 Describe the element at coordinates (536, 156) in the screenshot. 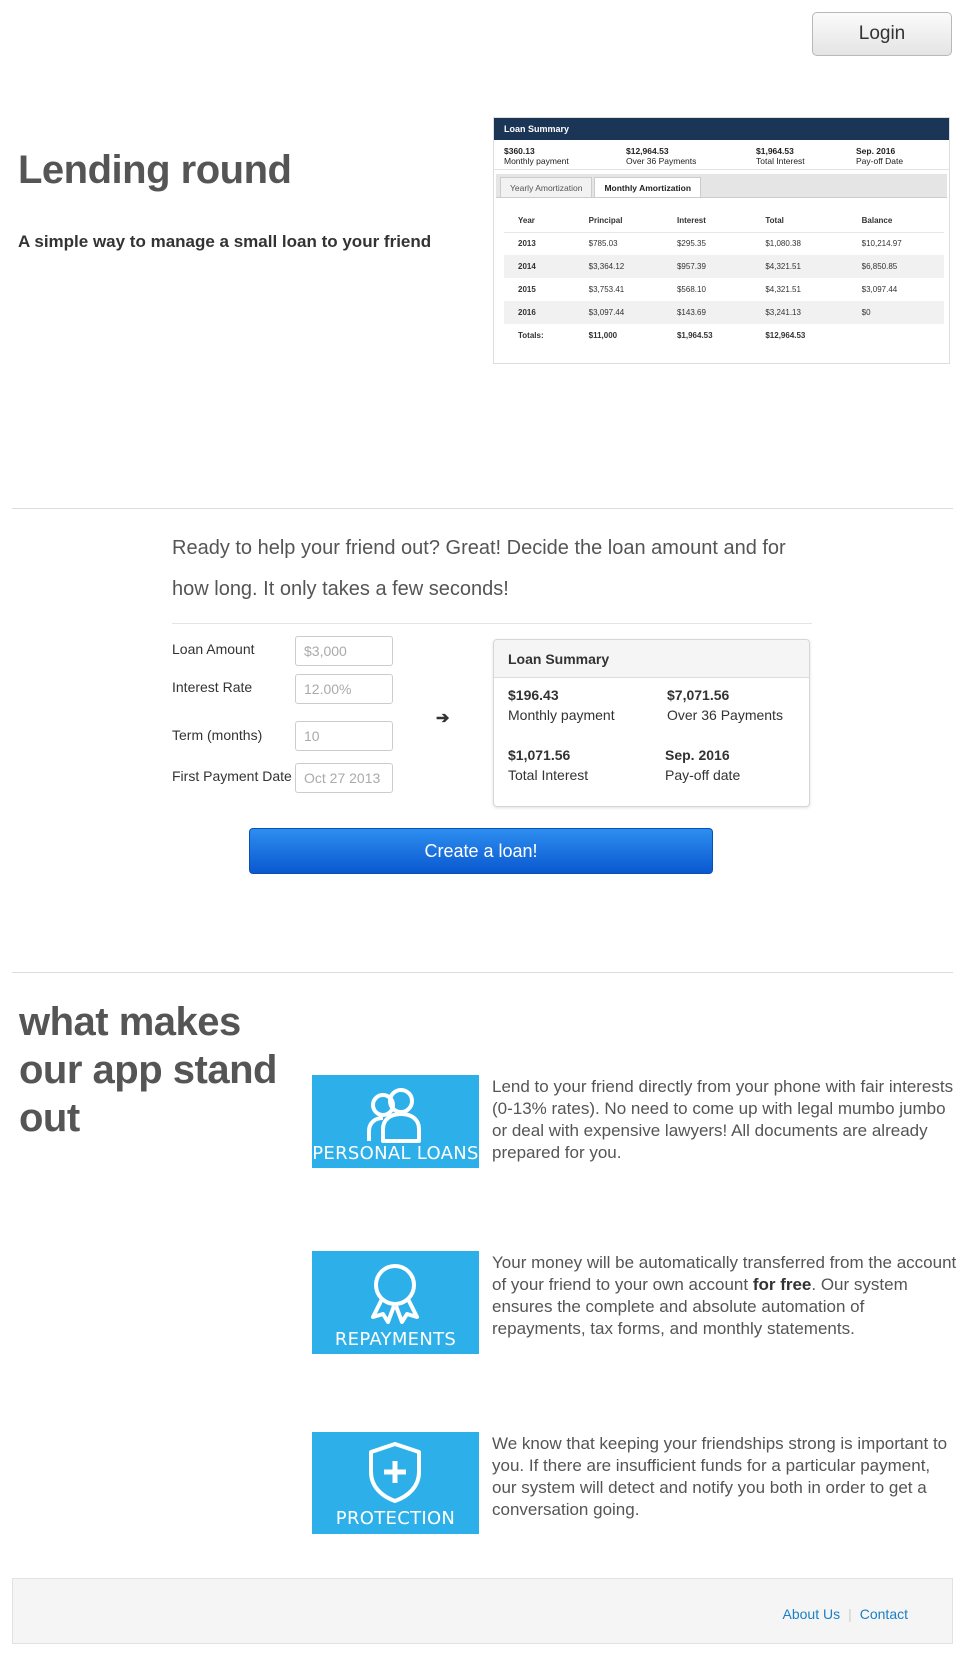

I see `preview-summary-item: $360.13 Monthly payment` at that location.